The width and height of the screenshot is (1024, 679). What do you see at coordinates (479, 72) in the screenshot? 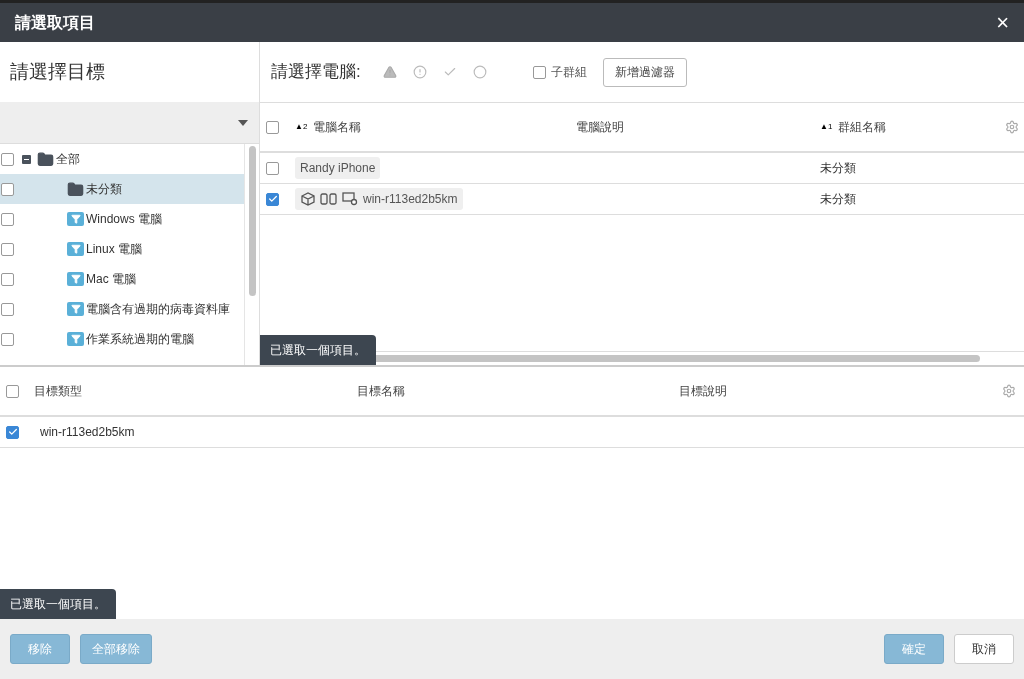
I see `circle-icon` at bounding box center [479, 72].